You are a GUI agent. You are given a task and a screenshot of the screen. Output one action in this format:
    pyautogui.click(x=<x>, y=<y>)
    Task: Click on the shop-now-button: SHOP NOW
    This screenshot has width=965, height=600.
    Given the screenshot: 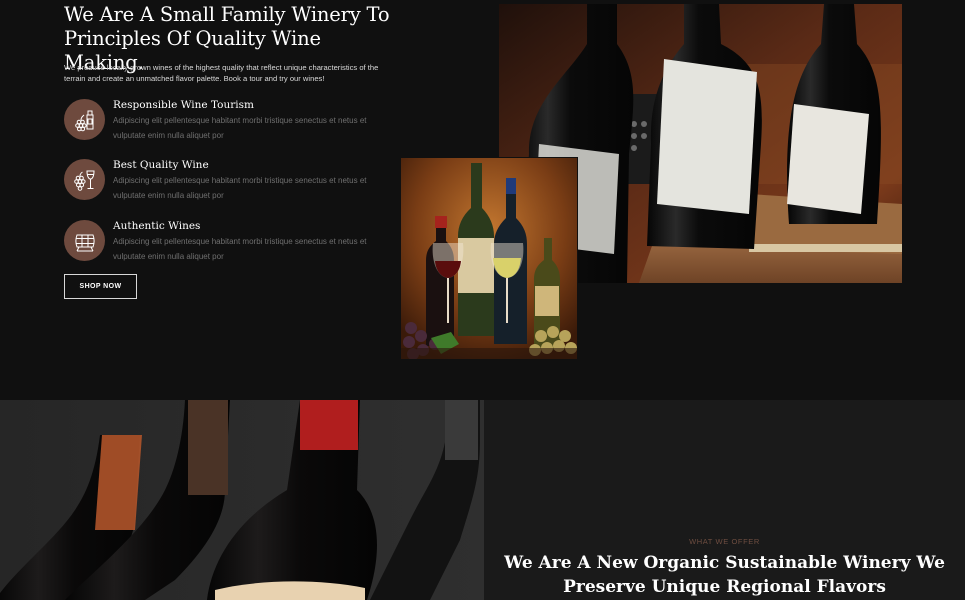 What is the action you would take?
    pyautogui.click(x=100, y=286)
    